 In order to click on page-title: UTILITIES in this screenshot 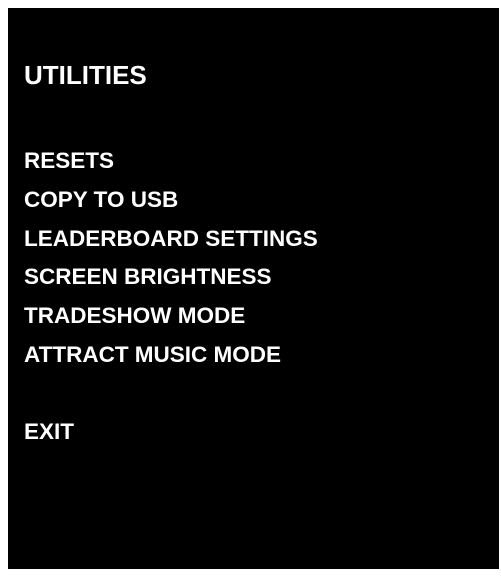, I will do `click(85, 75)`.